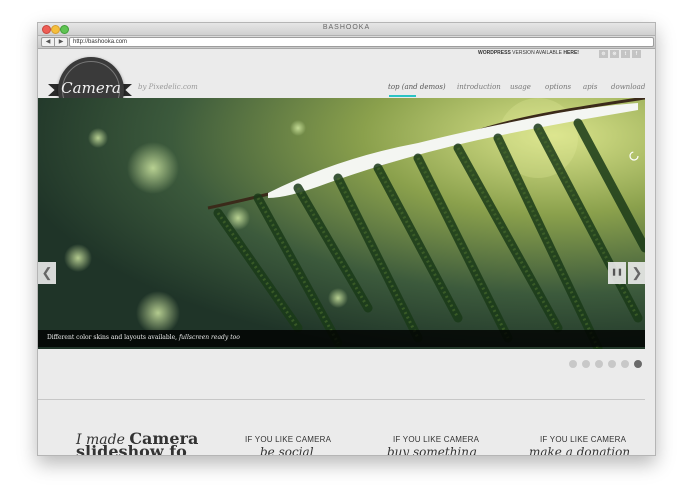 The width and height of the screenshot is (690, 486). What do you see at coordinates (91, 88) in the screenshot?
I see `logo-text: Camera` at bounding box center [91, 88].